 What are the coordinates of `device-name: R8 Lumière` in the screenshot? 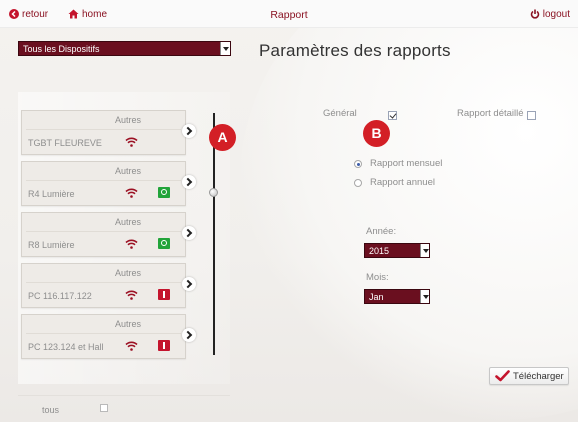 It's located at (51, 245).